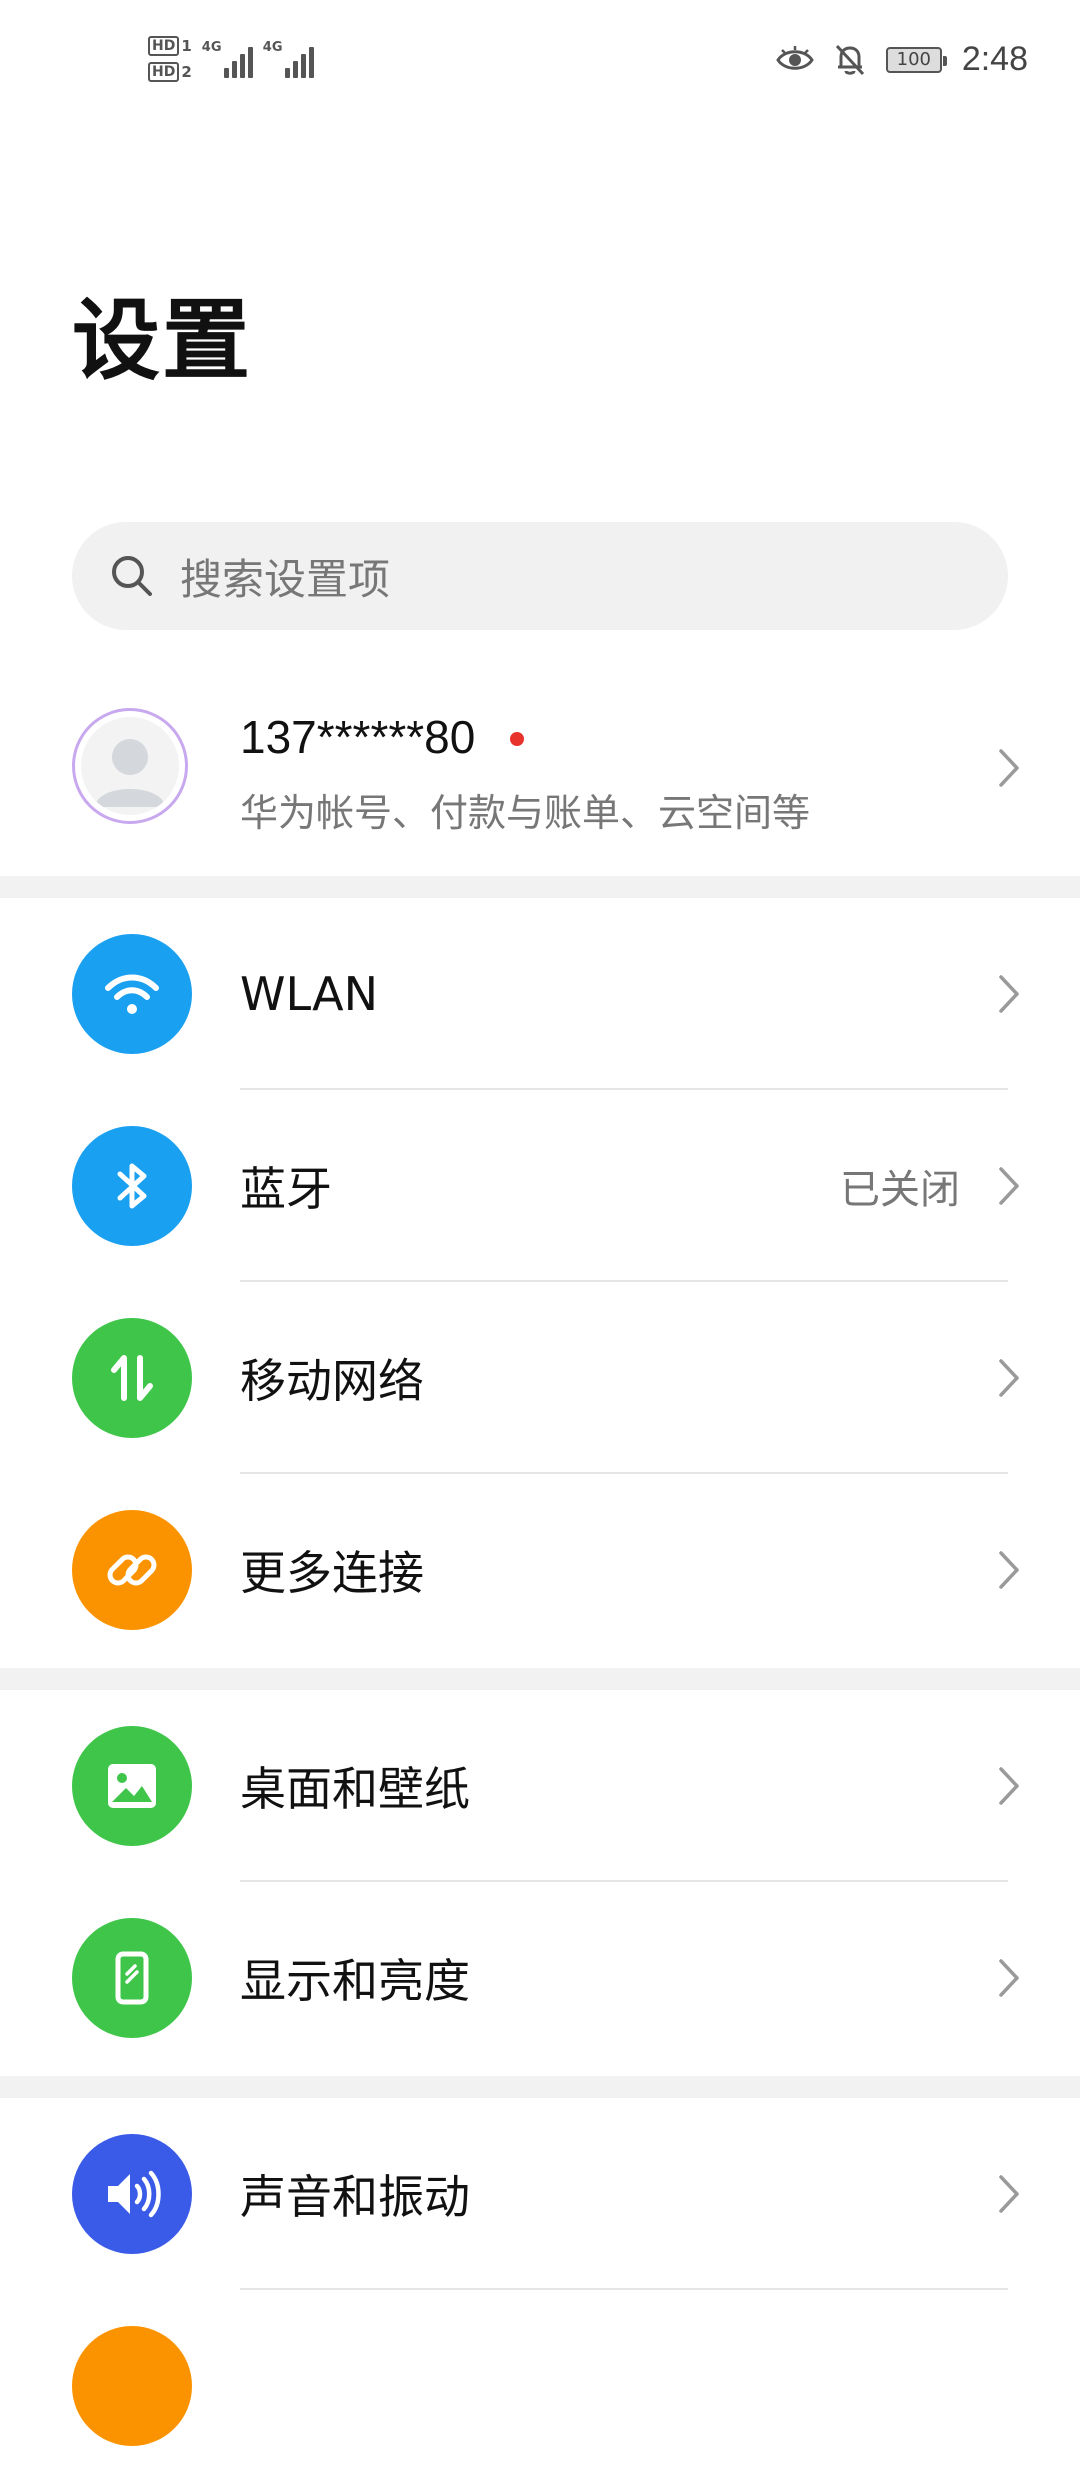  Describe the element at coordinates (132, 2194) in the screenshot. I see `volume-icon` at that location.